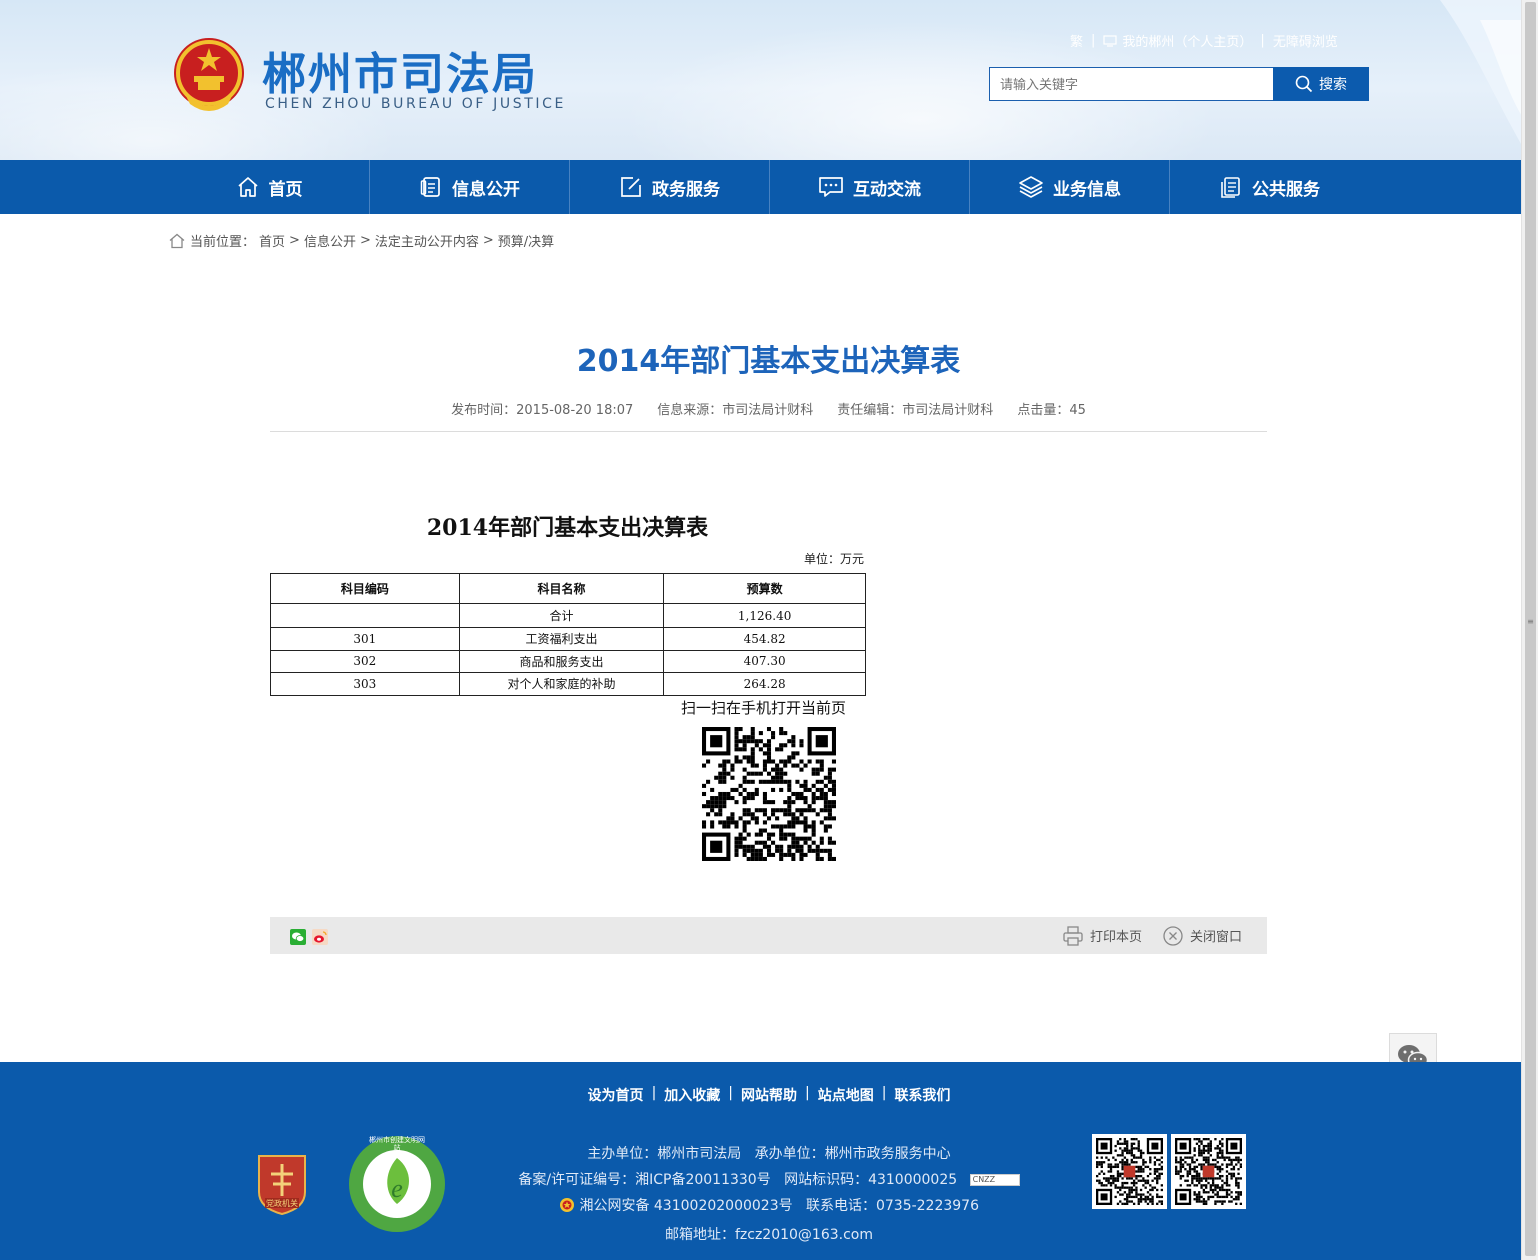 The height and width of the screenshot is (1260, 1538). What do you see at coordinates (852, 1154) in the screenshot?
I see `organizer: 承办单位：郴州市政务服务中心` at bounding box center [852, 1154].